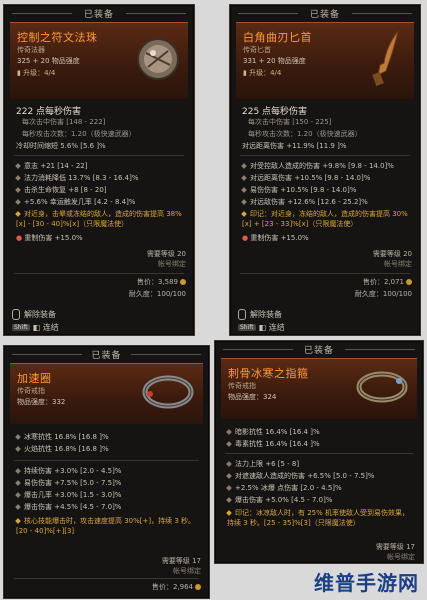  What do you see at coordinates (275, 112) in the screenshot?
I see `dps-value: 225 点每秒伤害` at bounding box center [275, 112].